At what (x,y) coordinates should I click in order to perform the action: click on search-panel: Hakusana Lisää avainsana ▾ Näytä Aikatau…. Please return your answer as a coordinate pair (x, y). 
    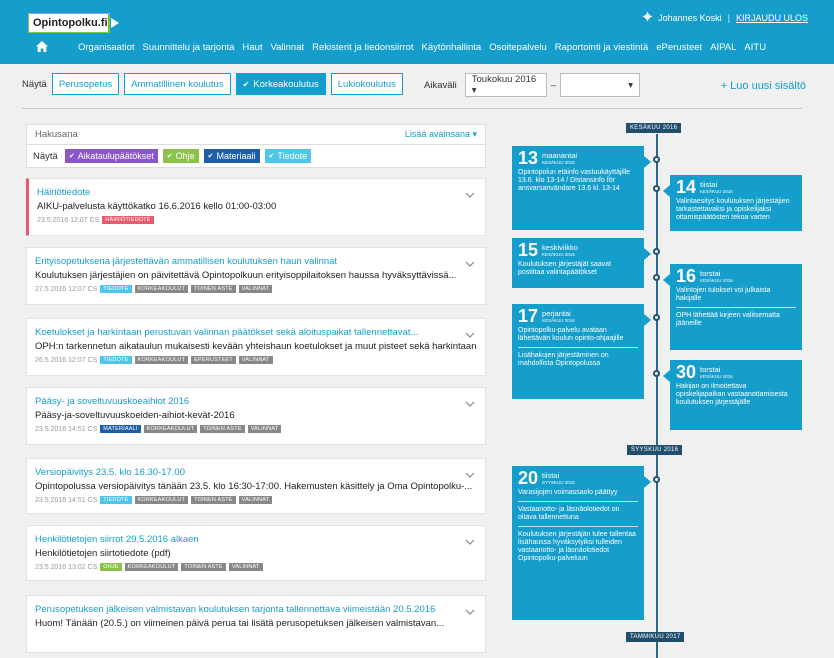
    Looking at the image, I should click on (256, 146).